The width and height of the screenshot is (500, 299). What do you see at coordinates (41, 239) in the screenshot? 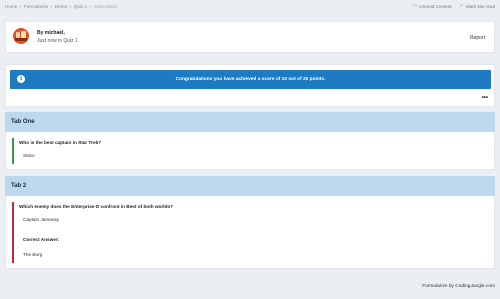
I see `correct-answer-label: Correct Answer:` at bounding box center [41, 239].